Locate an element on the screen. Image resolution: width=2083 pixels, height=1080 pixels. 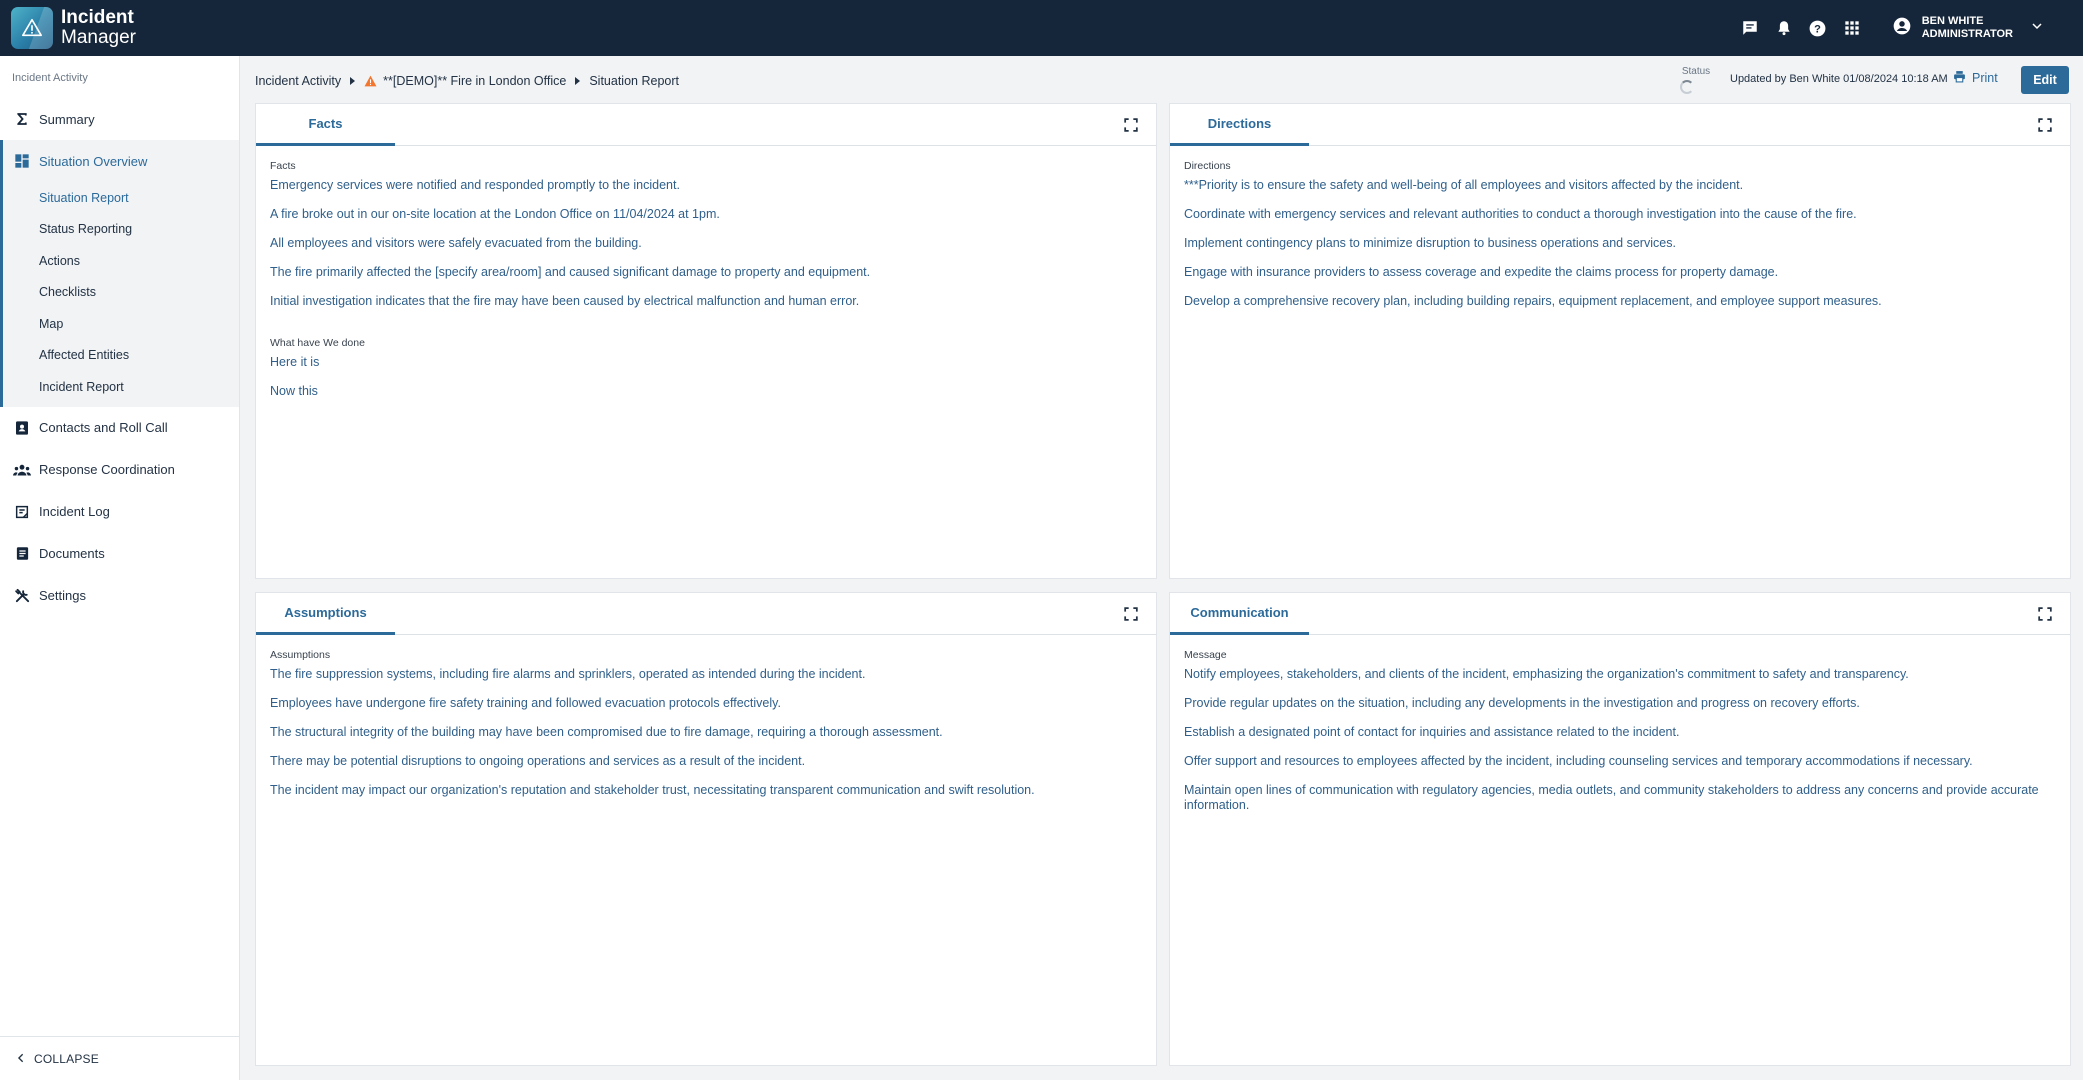
app-logo: Incident Manager is located at coordinates (73, 28).